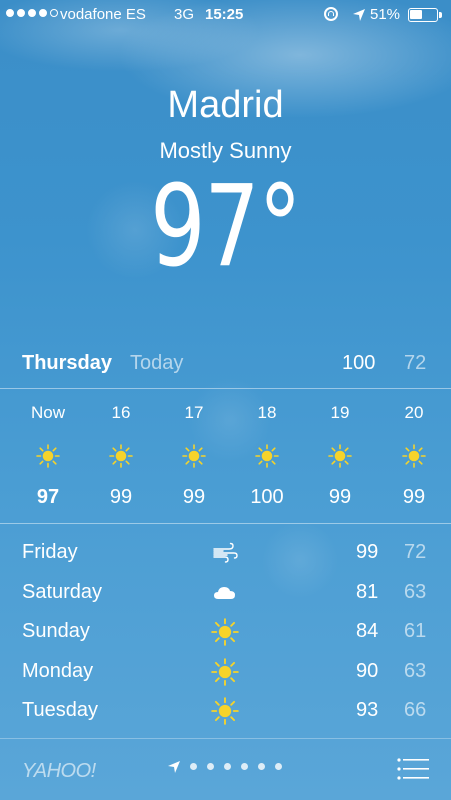  What do you see at coordinates (413, 769) in the screenshot?
I see `list-icon` at bounding box center [413, 769].